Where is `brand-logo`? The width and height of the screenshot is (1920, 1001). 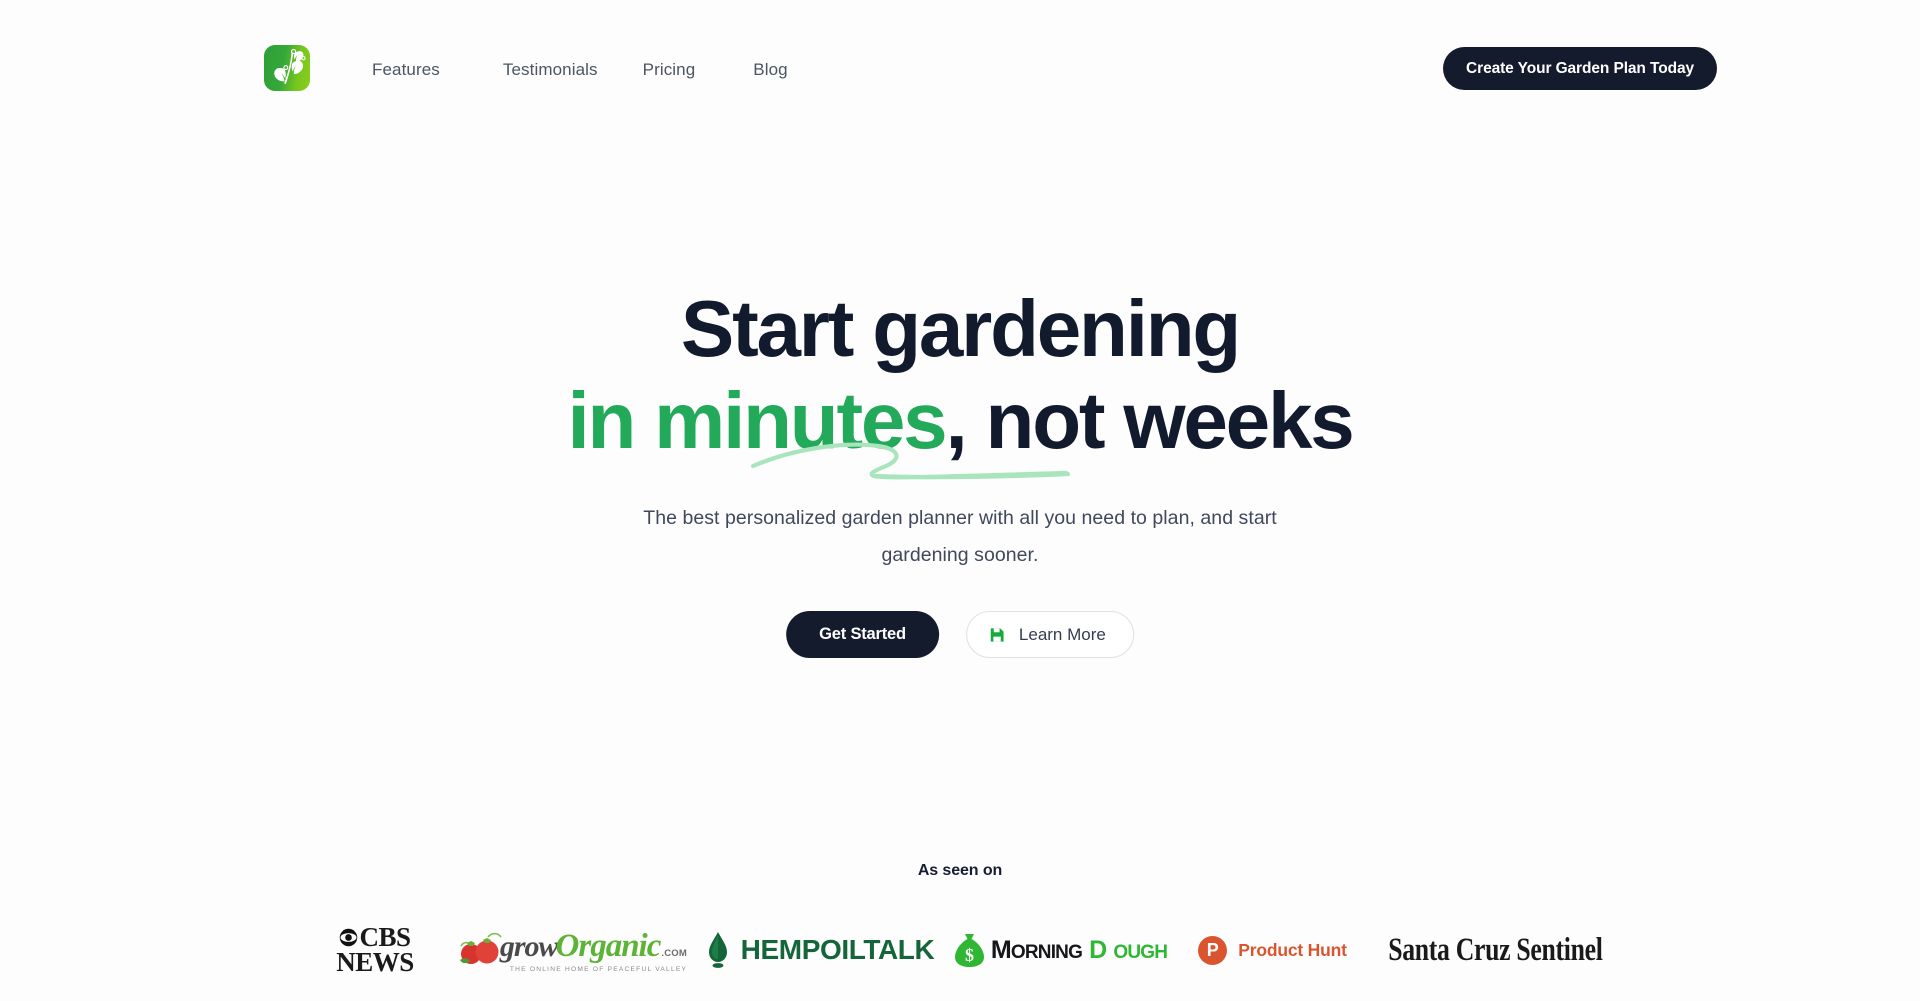 brand-logo is located at coordinates (287, 68).